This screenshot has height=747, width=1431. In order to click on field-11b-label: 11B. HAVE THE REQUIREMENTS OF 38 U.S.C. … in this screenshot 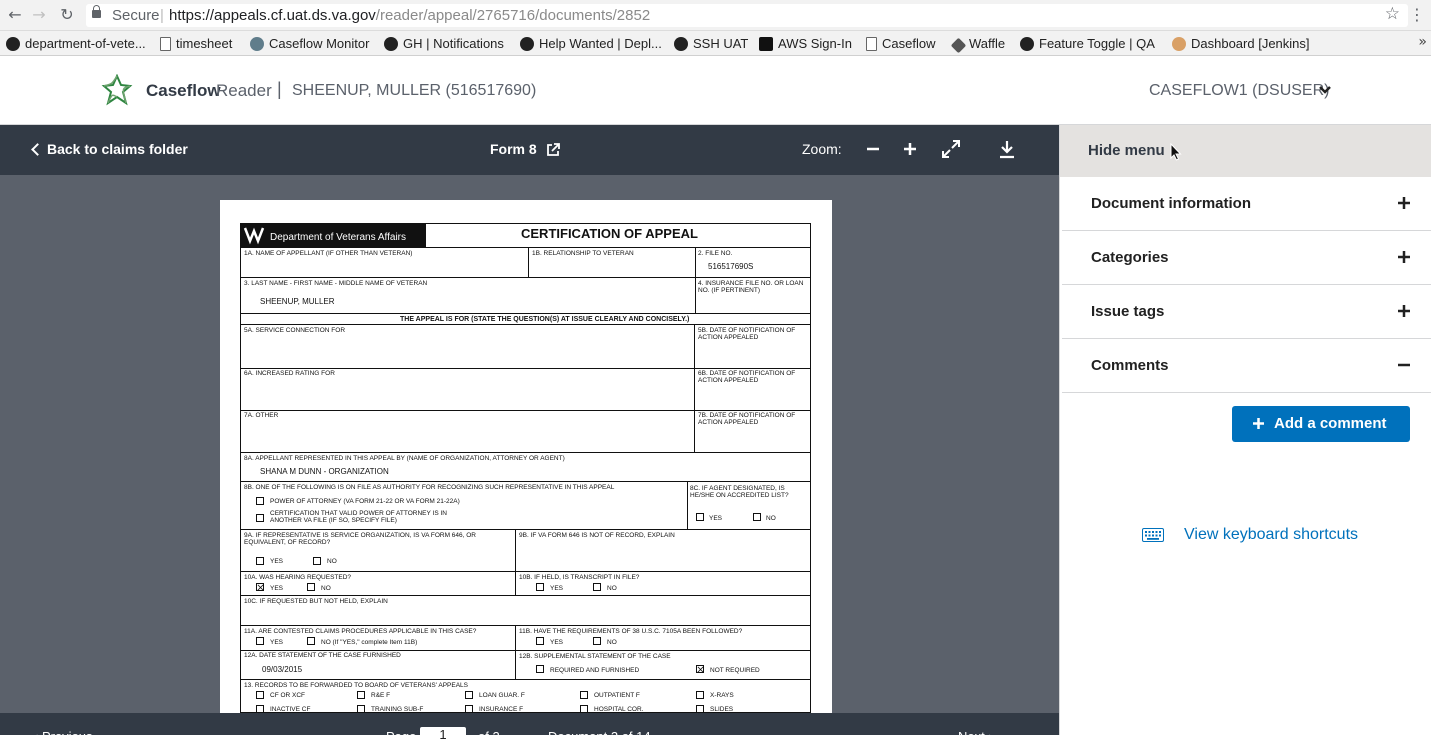, I will do `click(631, 631)`.